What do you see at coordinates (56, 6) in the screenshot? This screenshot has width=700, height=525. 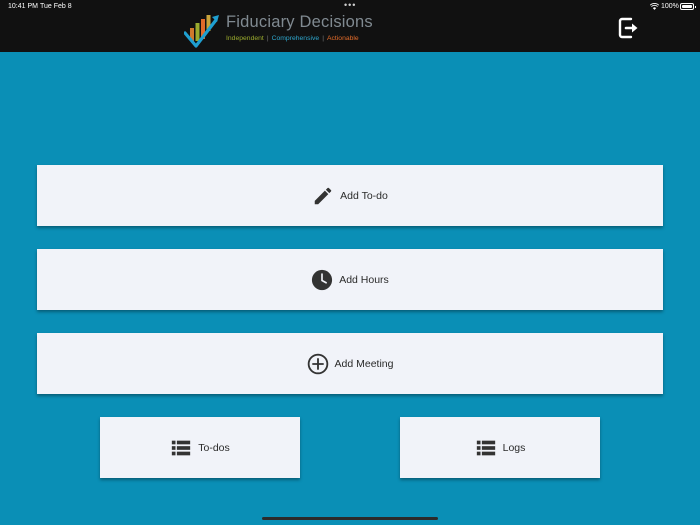 I see `status-date: Tue Feb 8` at bounding box center [56, 6].